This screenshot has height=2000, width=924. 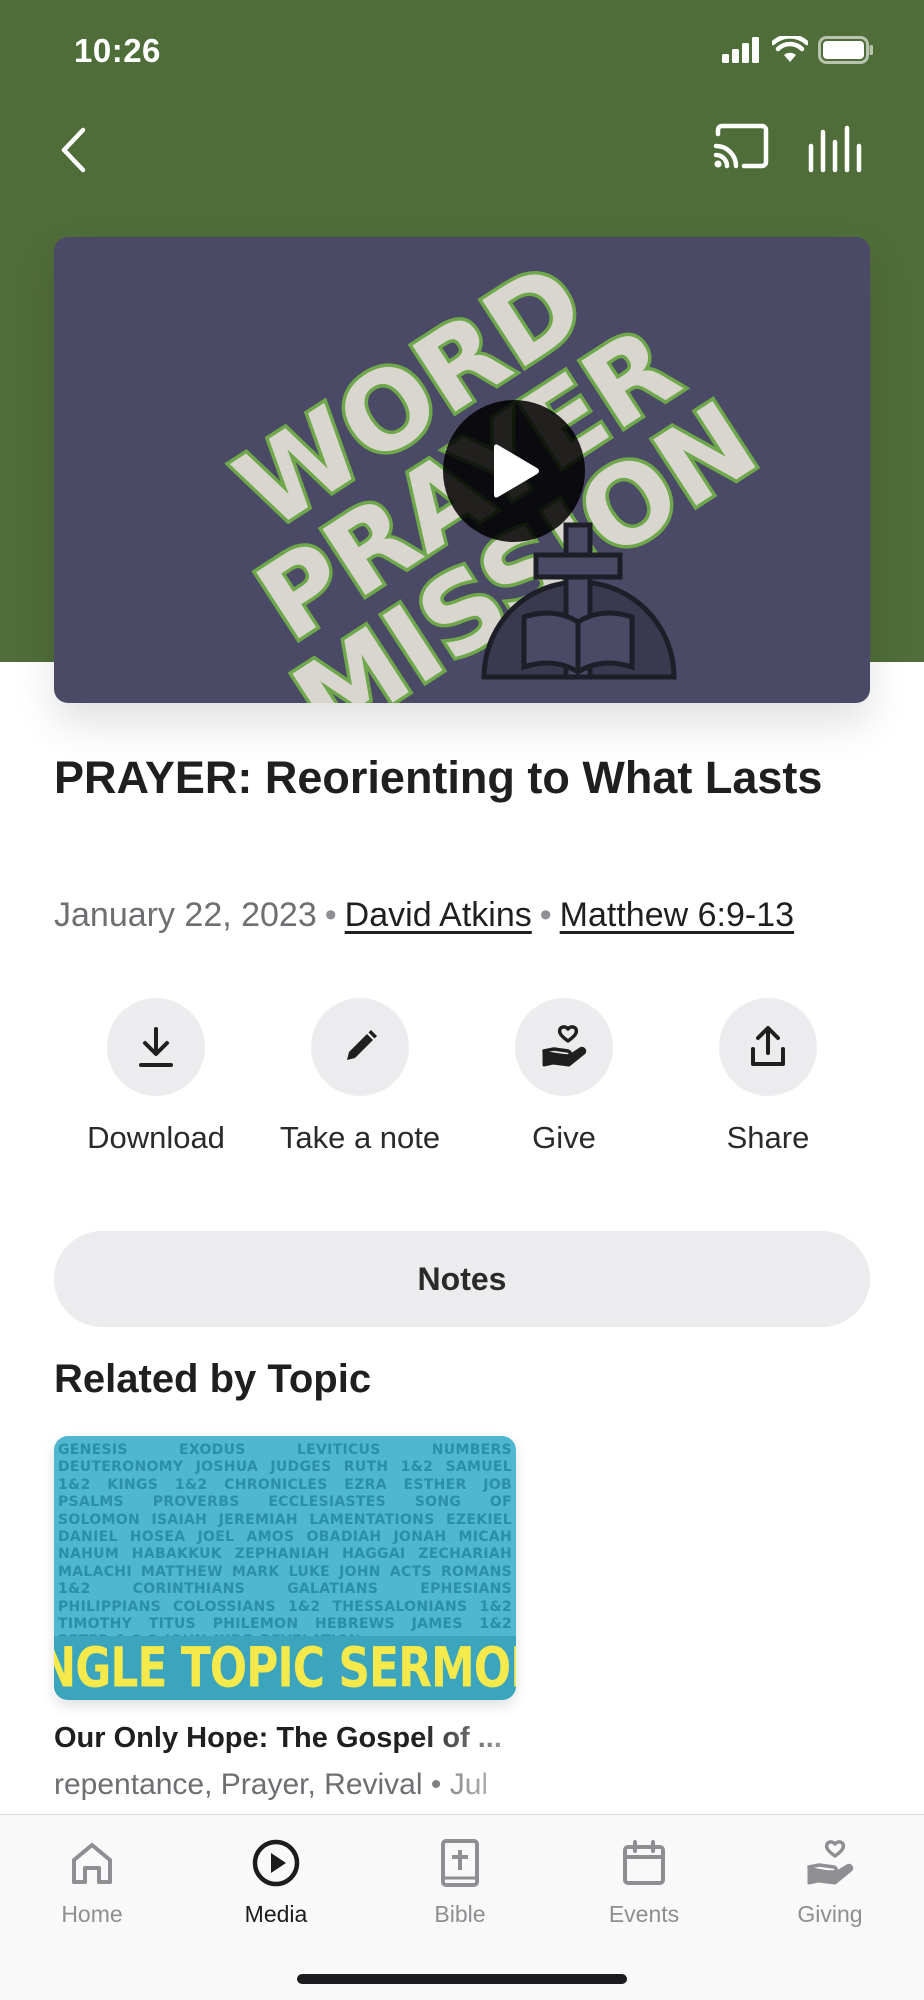 What do you see at coordinates (462, 1979) in the screenshot?
I see `home-indicator` at bounding box center [462, 1979].